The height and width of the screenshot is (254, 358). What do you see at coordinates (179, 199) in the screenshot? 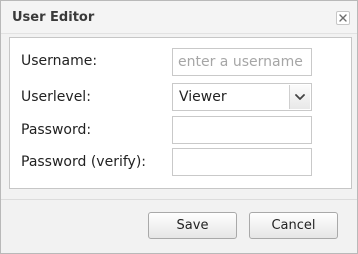
I see `footer-divider` at bounding box center [179, 199].